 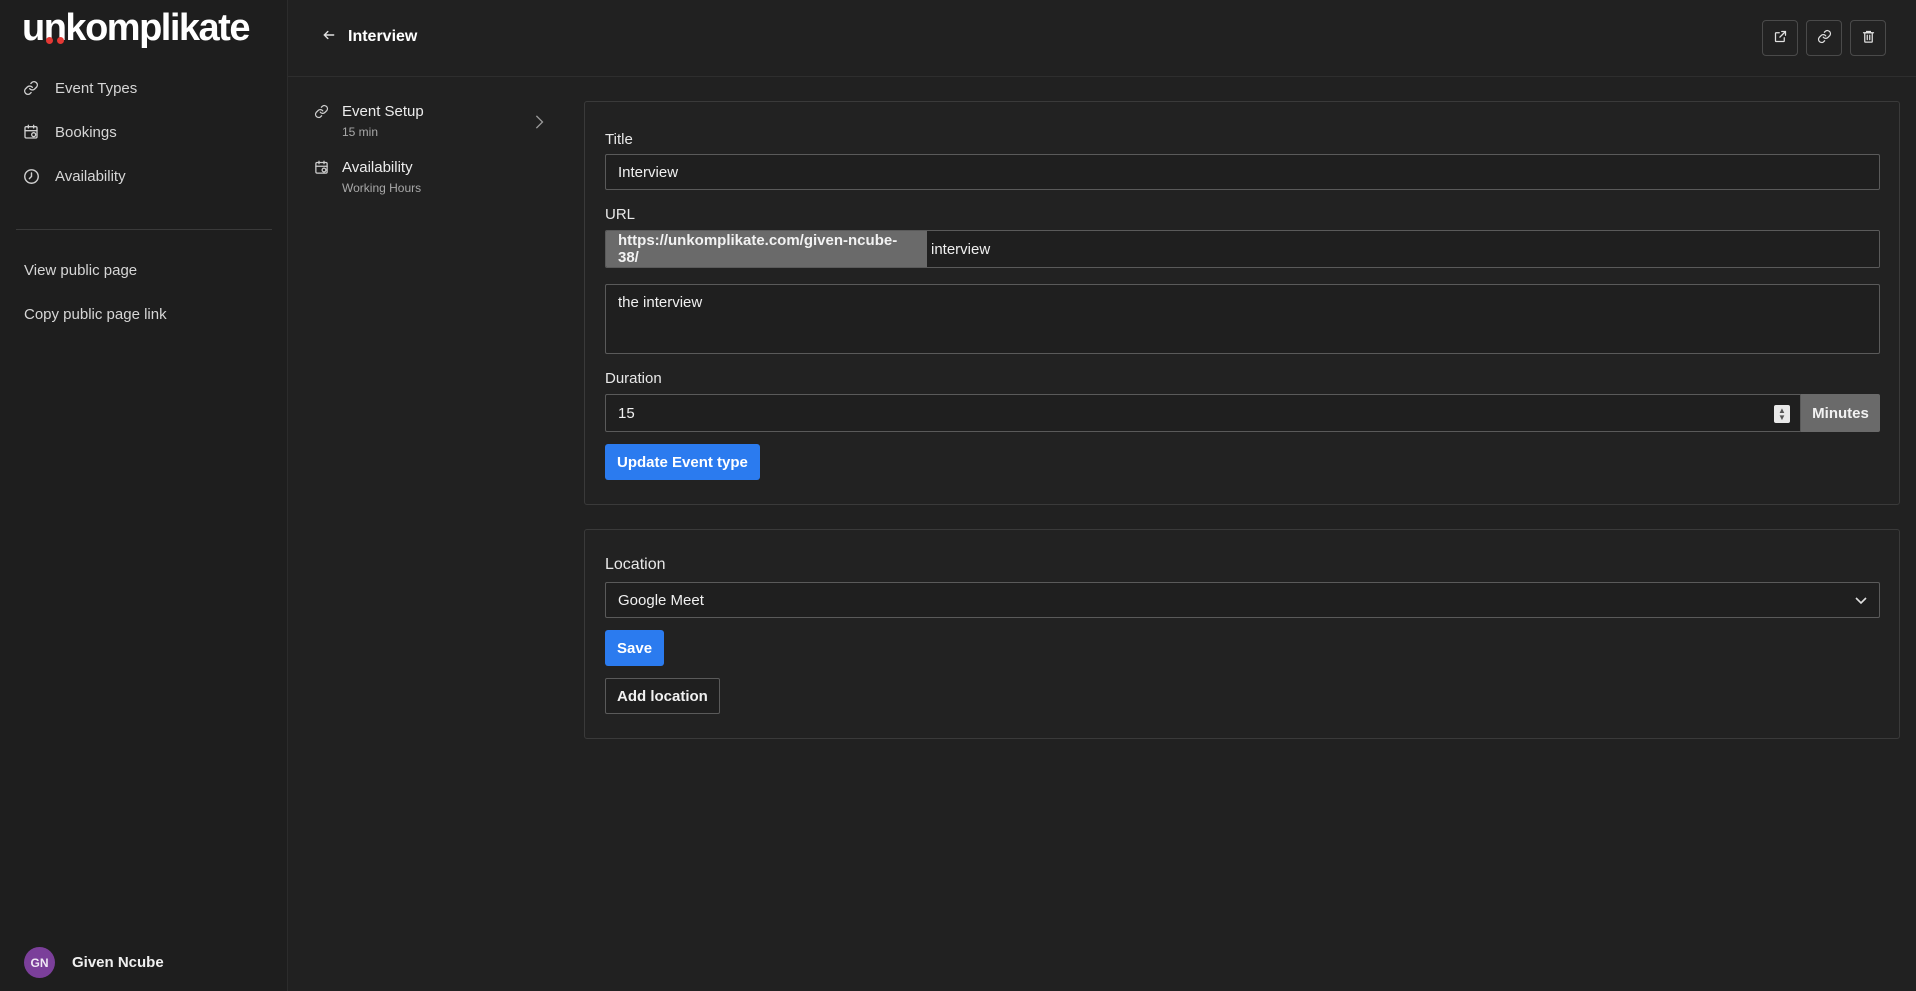 I want to click on chevron-down-icon, so click(x=1861, y=600).